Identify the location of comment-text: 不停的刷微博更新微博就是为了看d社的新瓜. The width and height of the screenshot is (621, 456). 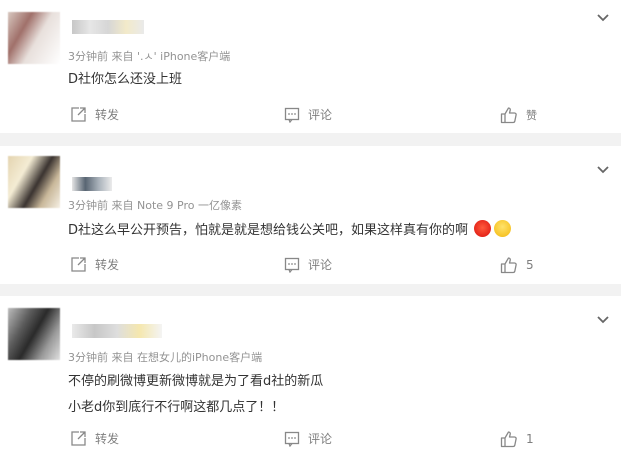
(196, 381).